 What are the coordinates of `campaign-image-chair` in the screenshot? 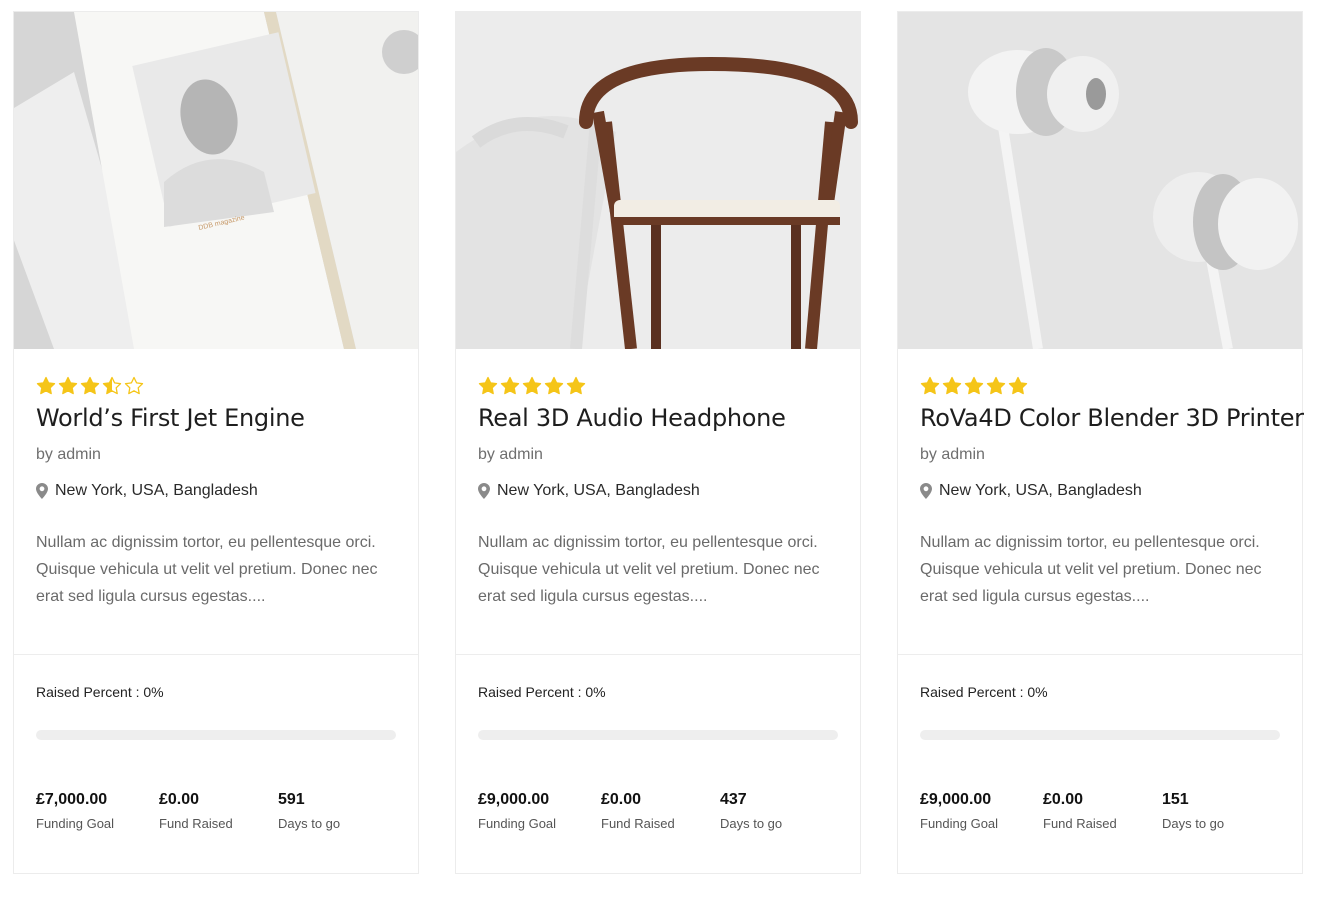 It's located at (658, 180).